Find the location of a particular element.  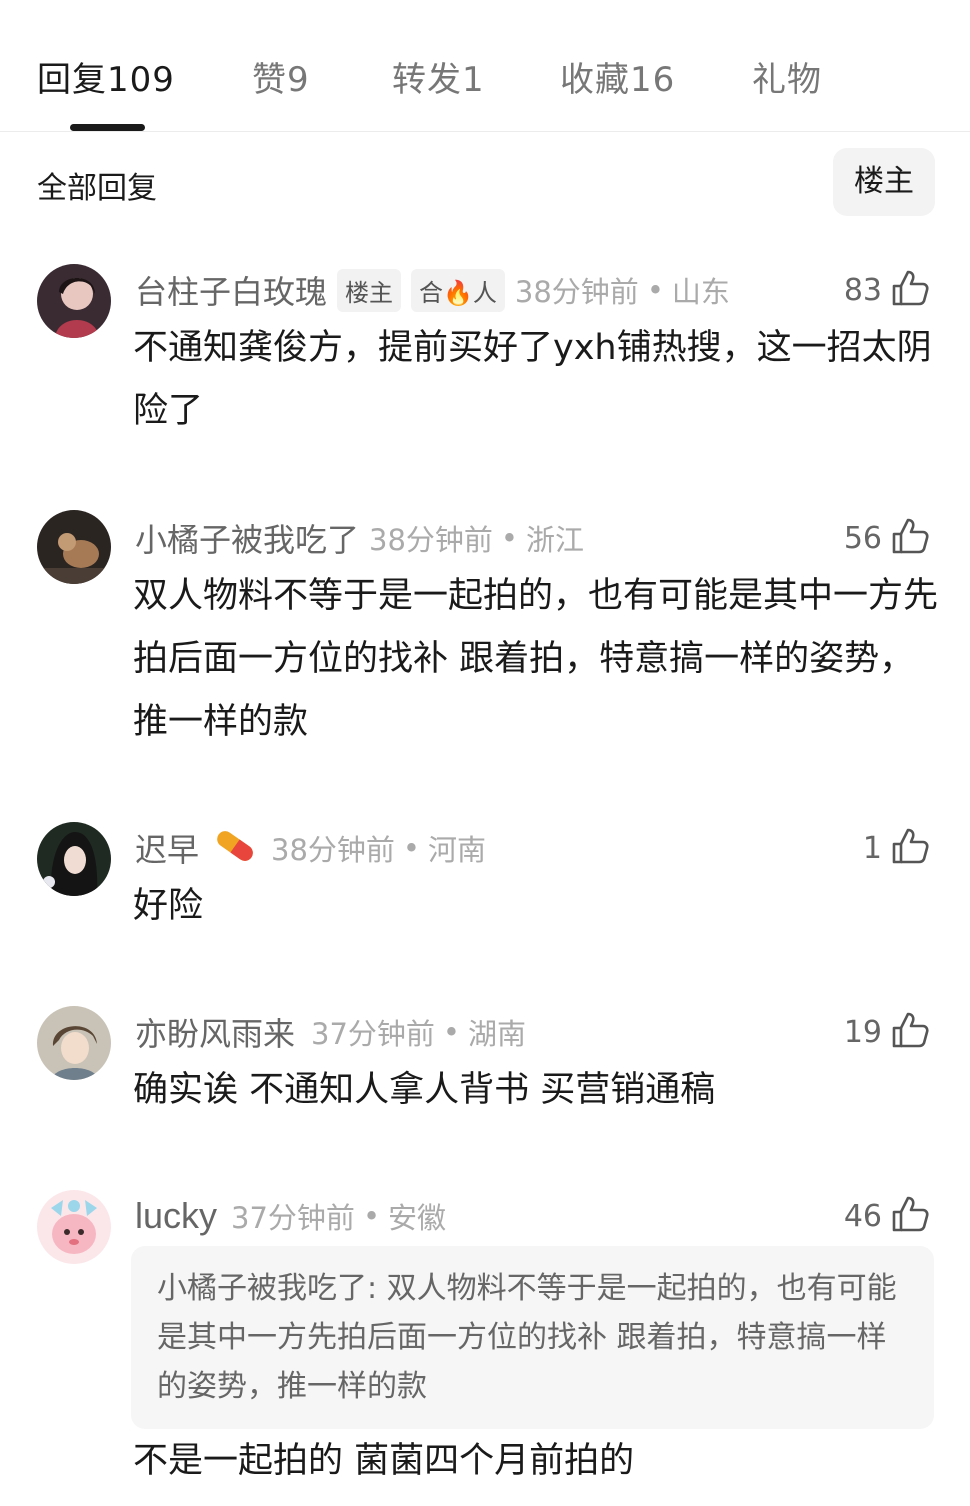

tab-likes: 赞9 is located at coordinates (281, 76).